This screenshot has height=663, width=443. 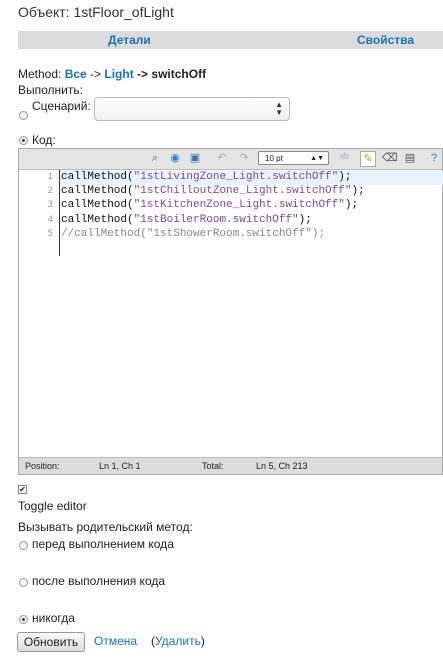 What do you see at coordinates (410, 158) in the screenshot?
I see `save-icon: ▤` at bounding box center [410, 158].